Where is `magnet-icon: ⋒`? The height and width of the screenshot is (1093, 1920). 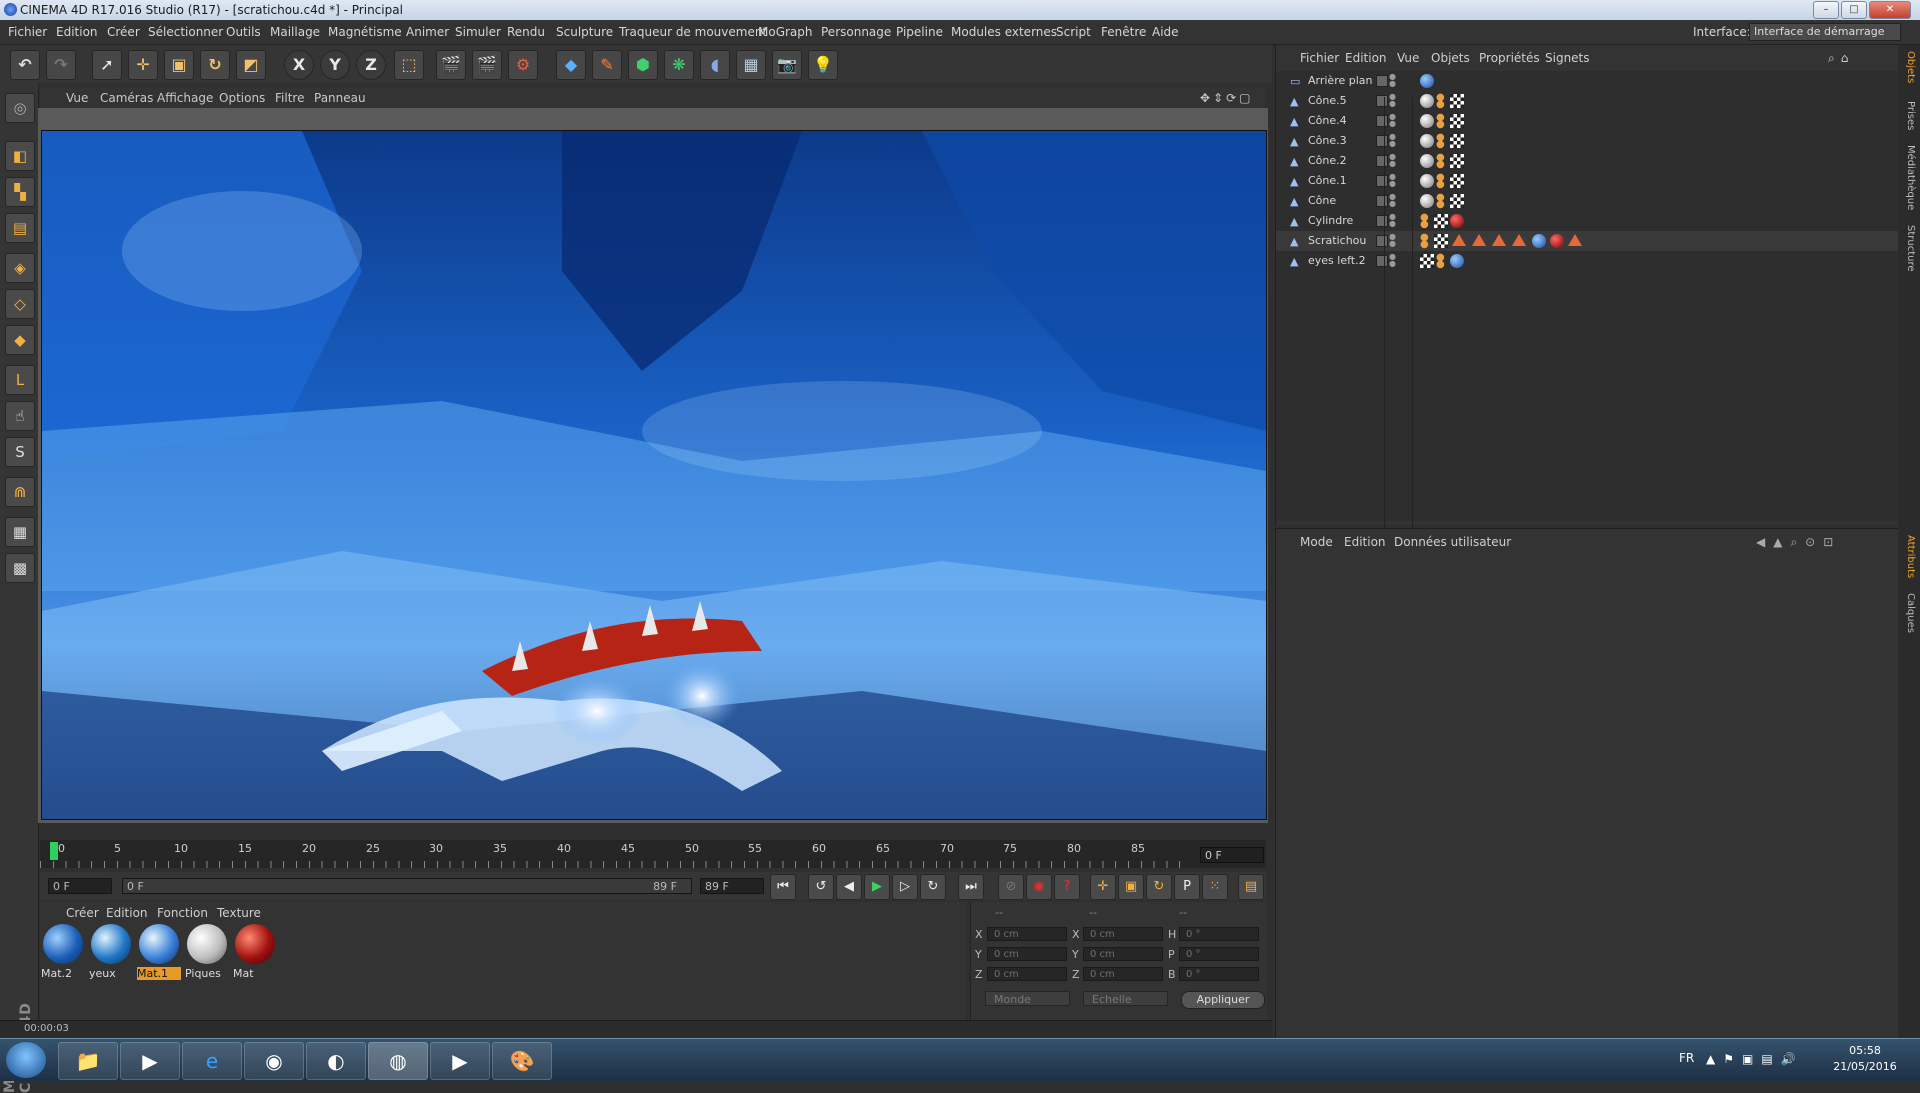 magnet-icon: ⋒ is located at coordinates (20, 492).